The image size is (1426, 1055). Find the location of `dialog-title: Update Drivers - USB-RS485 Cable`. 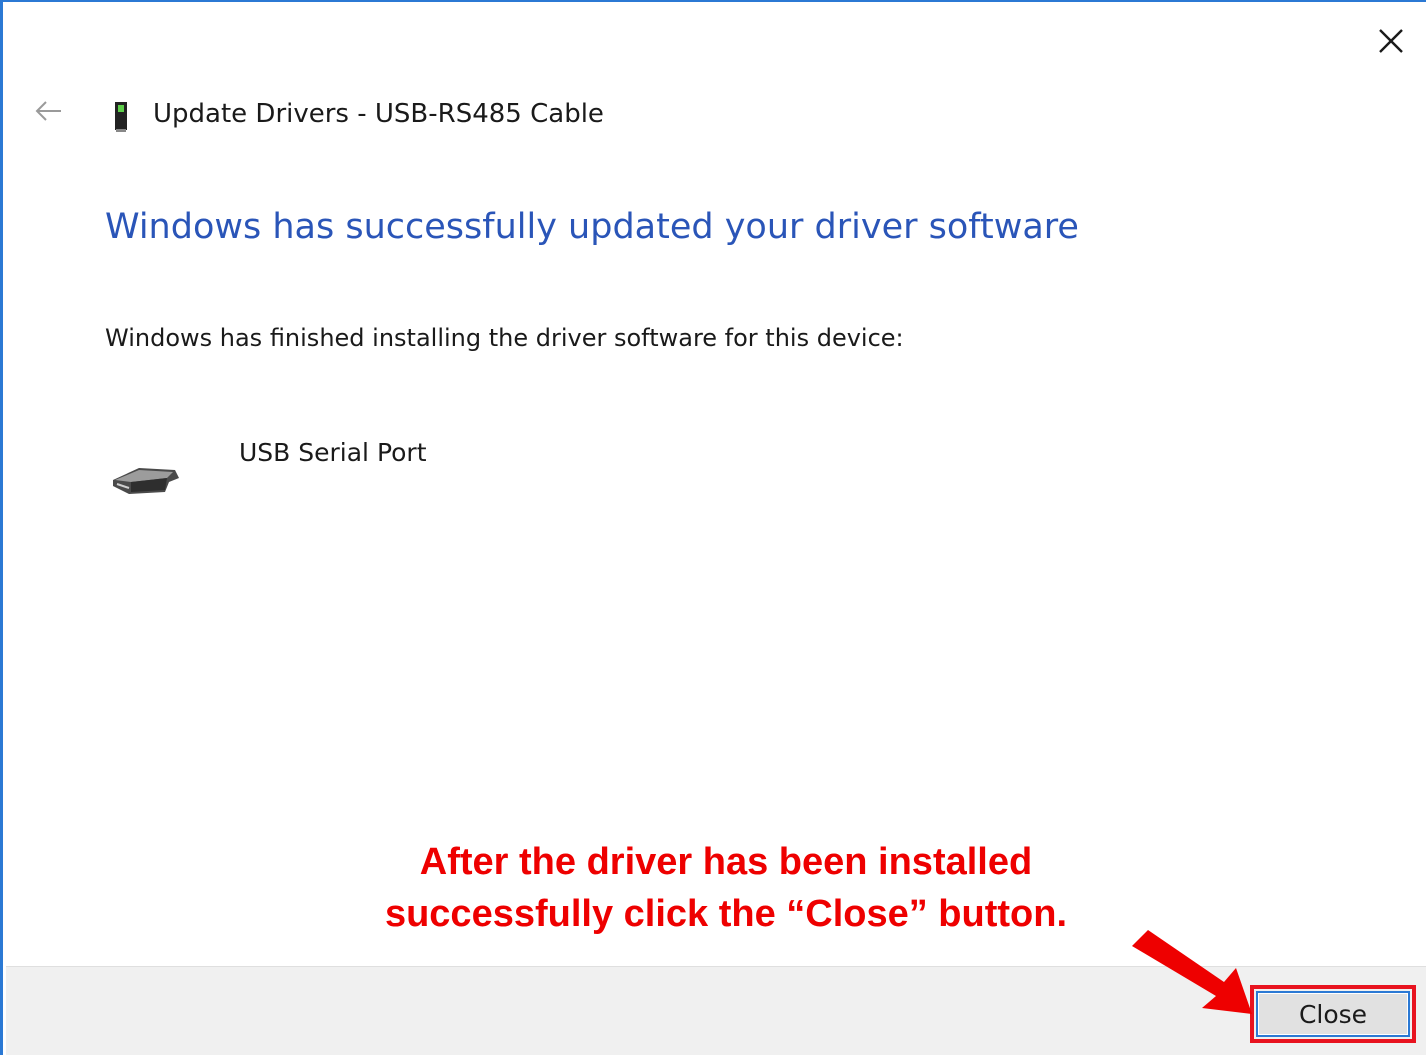

dialog-title: Update Drivers - USB-RS485 Cable is located at coordinates (378, 114).